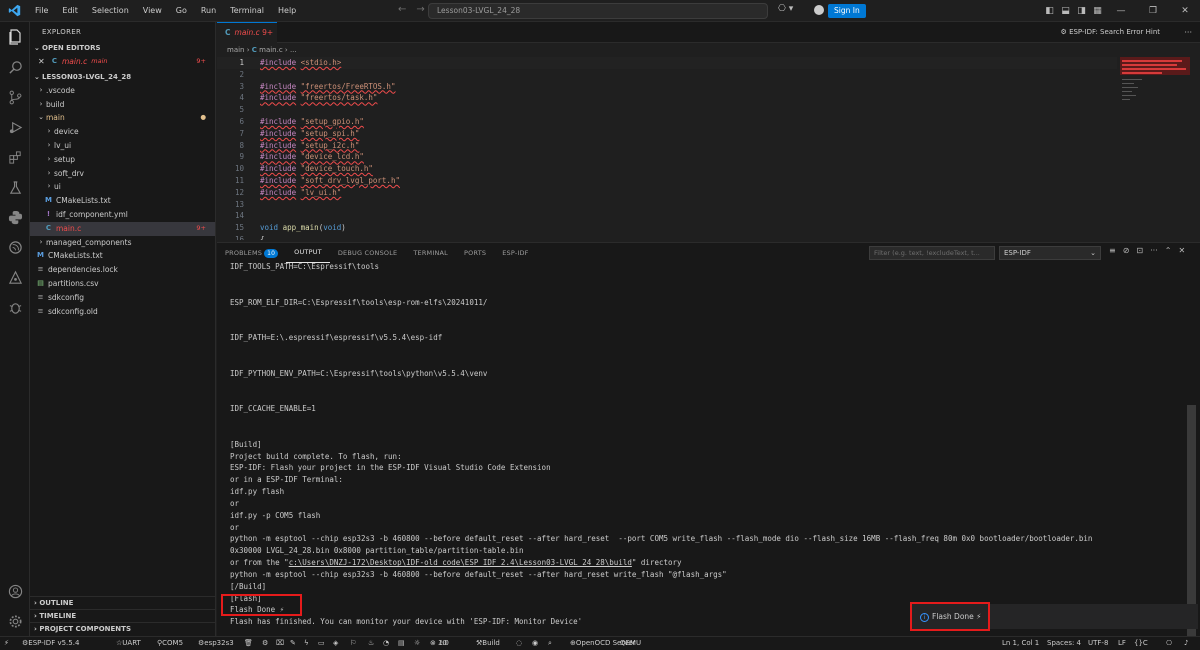  Describe the element at coordinates (353, 643) in the screenshot. I see `debug-icon: ⚐` at that location.